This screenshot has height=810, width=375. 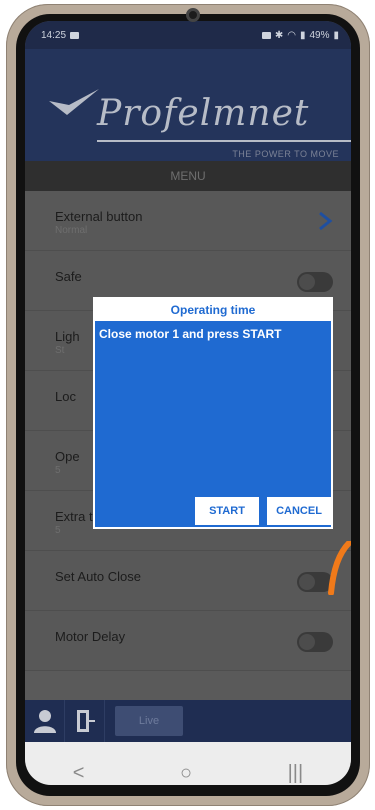 I want to click on row-label: Motor Delay, so click(x=90, y=636).